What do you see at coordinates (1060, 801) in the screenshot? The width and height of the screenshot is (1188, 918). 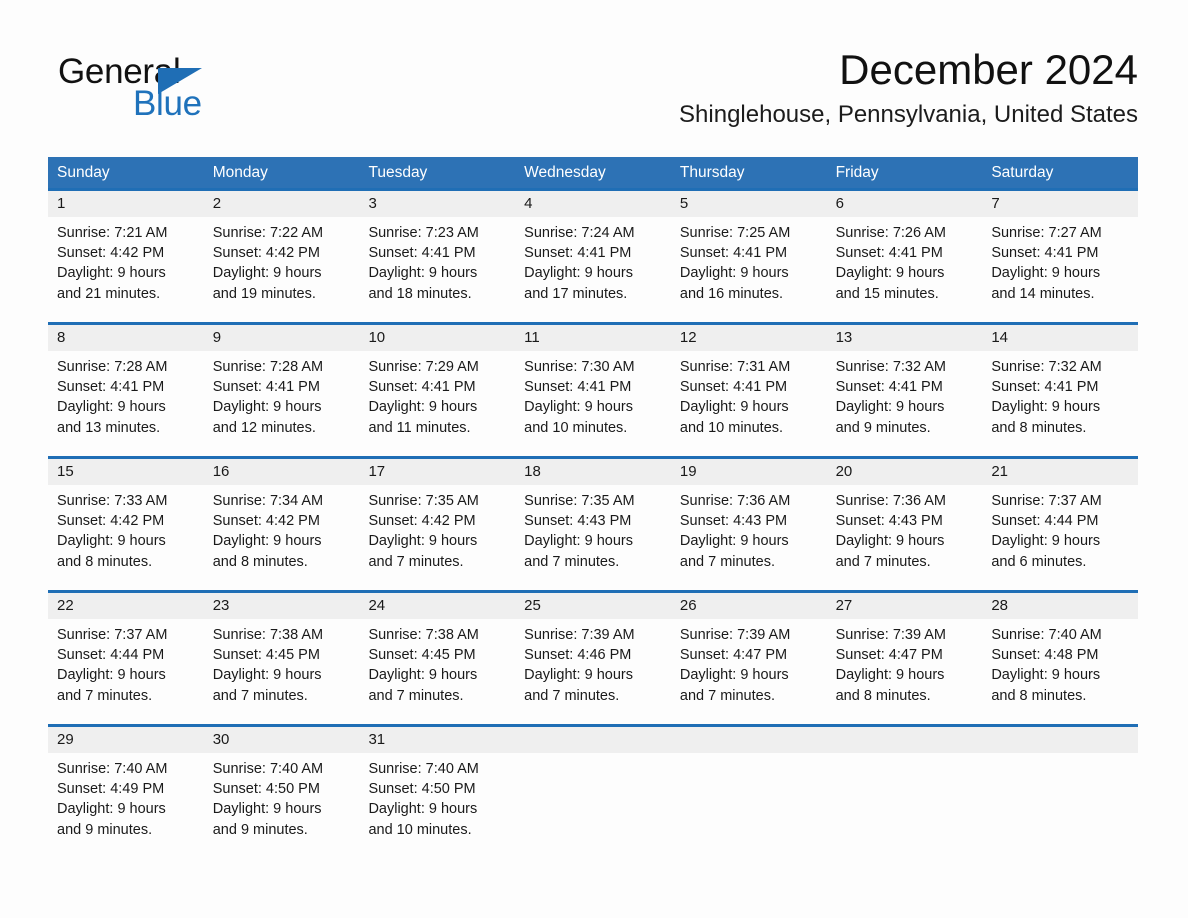 I see `day-cell-empty` at bounding box center [1060, 801].